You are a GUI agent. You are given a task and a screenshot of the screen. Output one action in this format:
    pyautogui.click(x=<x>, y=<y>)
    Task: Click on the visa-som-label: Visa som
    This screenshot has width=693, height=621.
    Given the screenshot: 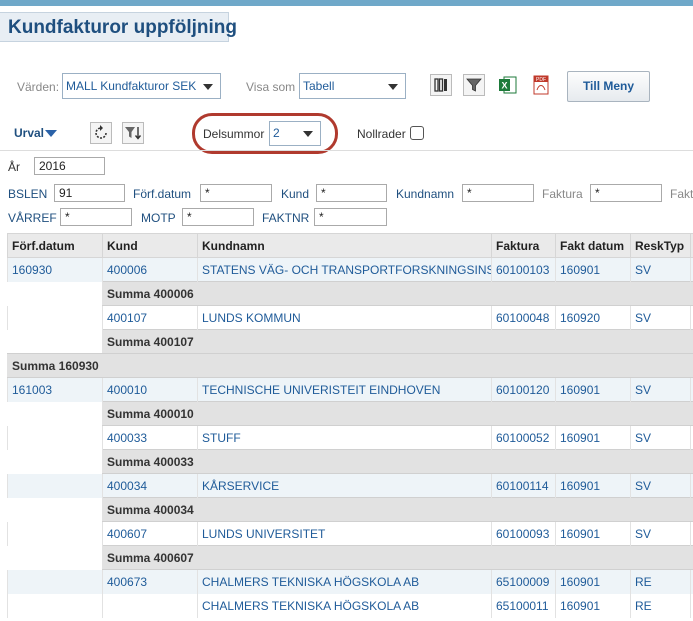 What is the action you would take?
    pyautogui.click(x=271, y=87)
    